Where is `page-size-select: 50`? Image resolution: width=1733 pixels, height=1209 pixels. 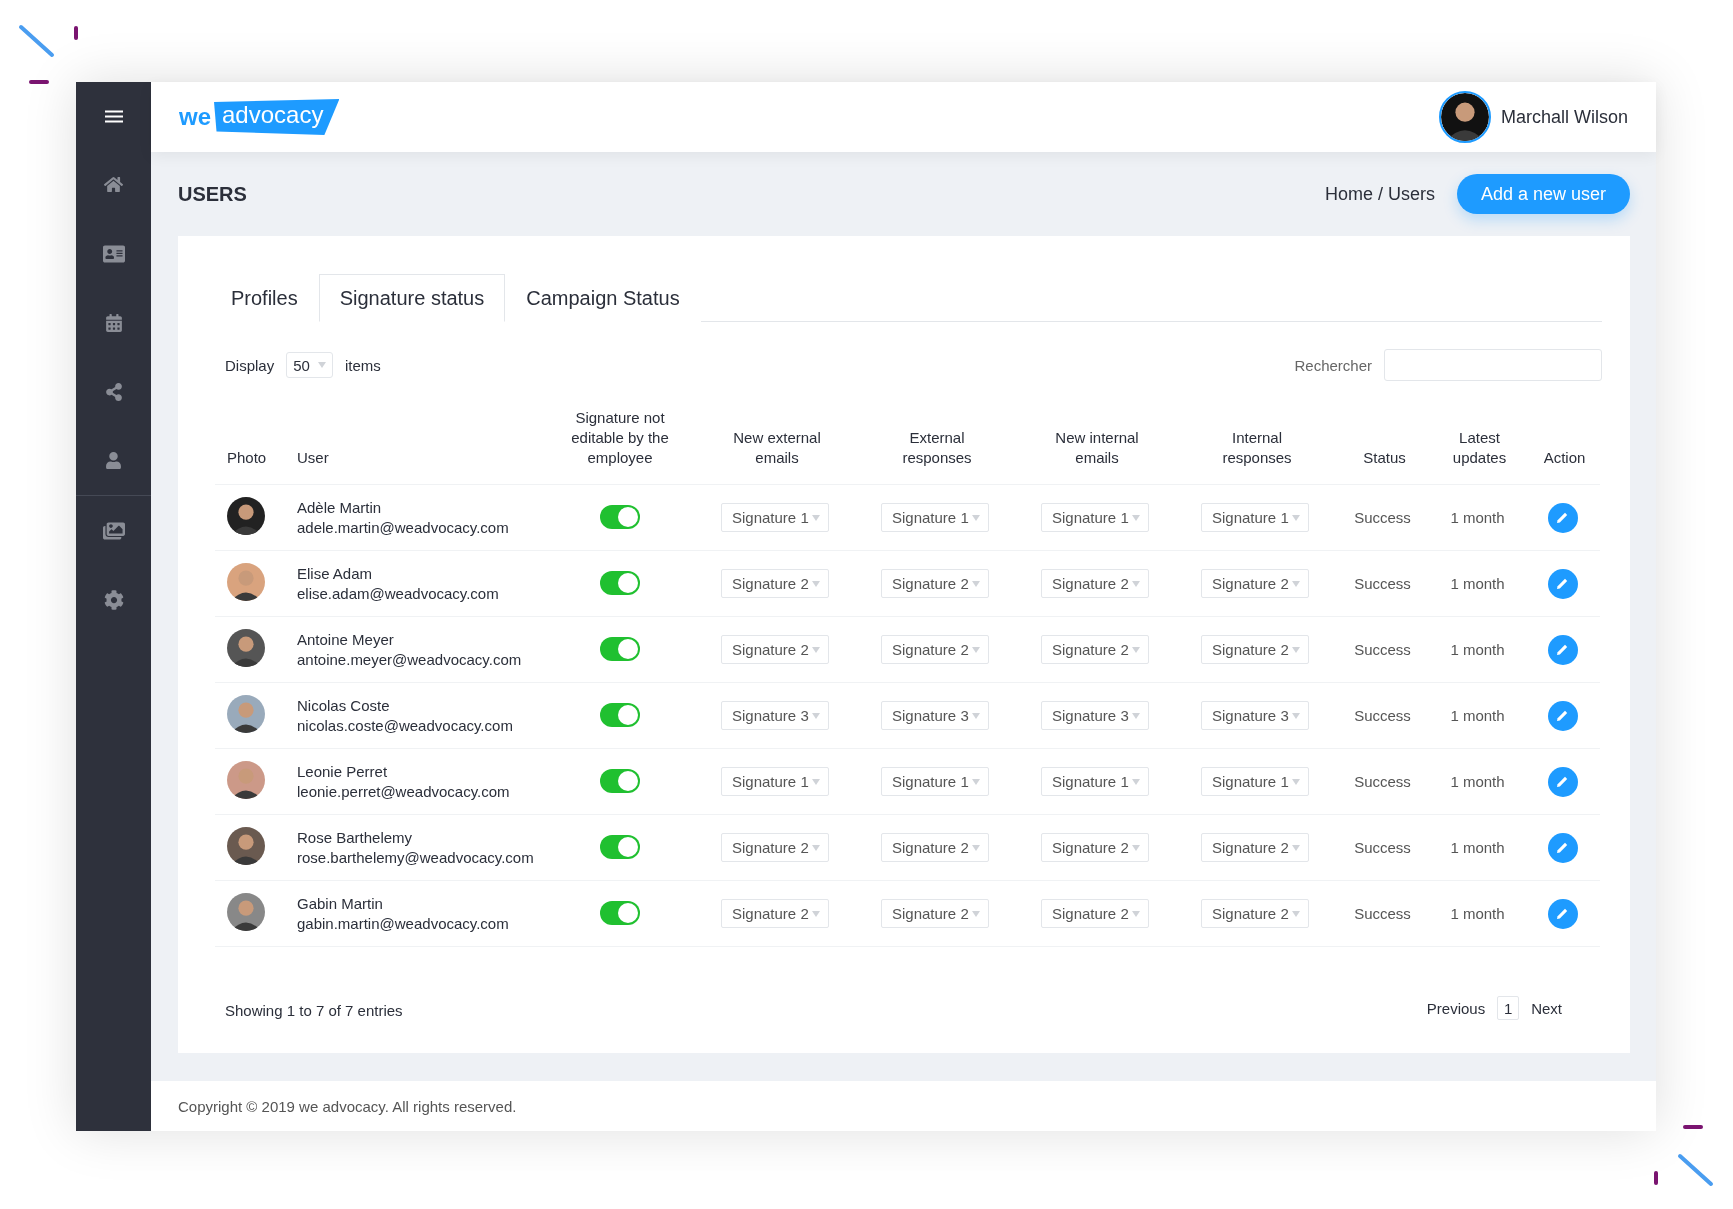
page-size-select: 50 is located at coordinates (309, 365).